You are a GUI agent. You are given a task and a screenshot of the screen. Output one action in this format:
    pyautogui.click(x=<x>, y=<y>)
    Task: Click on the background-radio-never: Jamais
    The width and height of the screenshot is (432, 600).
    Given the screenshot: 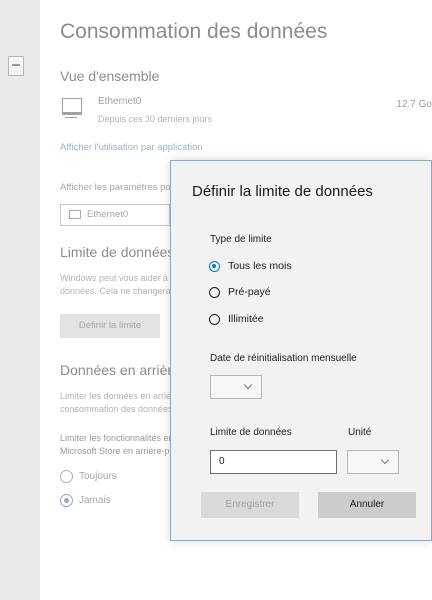 What is the action you would take?
    pyautogui.click(x=85, y=502)
    